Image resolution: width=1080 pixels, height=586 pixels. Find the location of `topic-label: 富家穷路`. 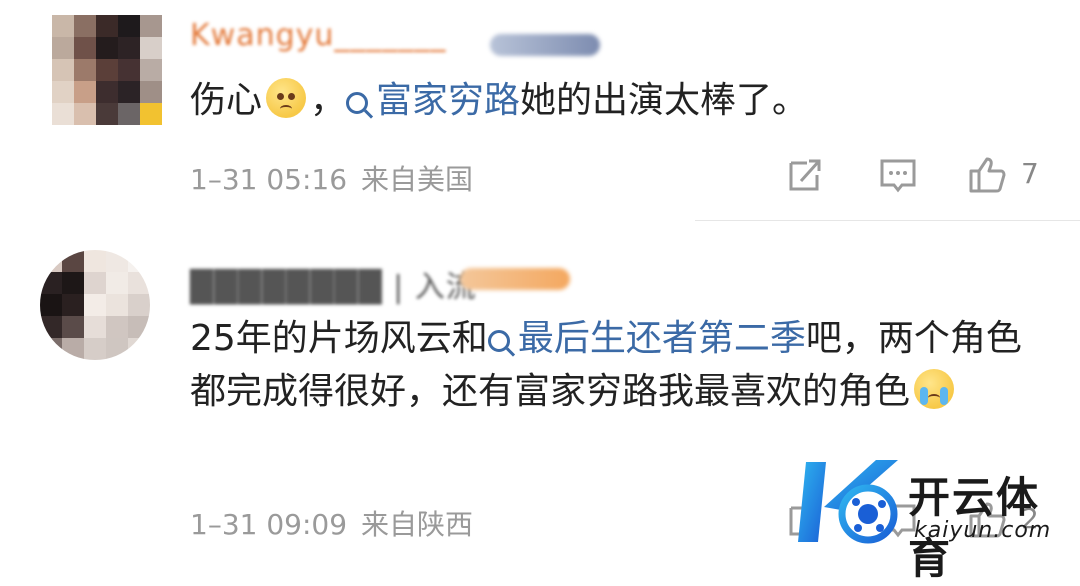

topic-label: 富家穷路 is located at coordinates (448, 100).